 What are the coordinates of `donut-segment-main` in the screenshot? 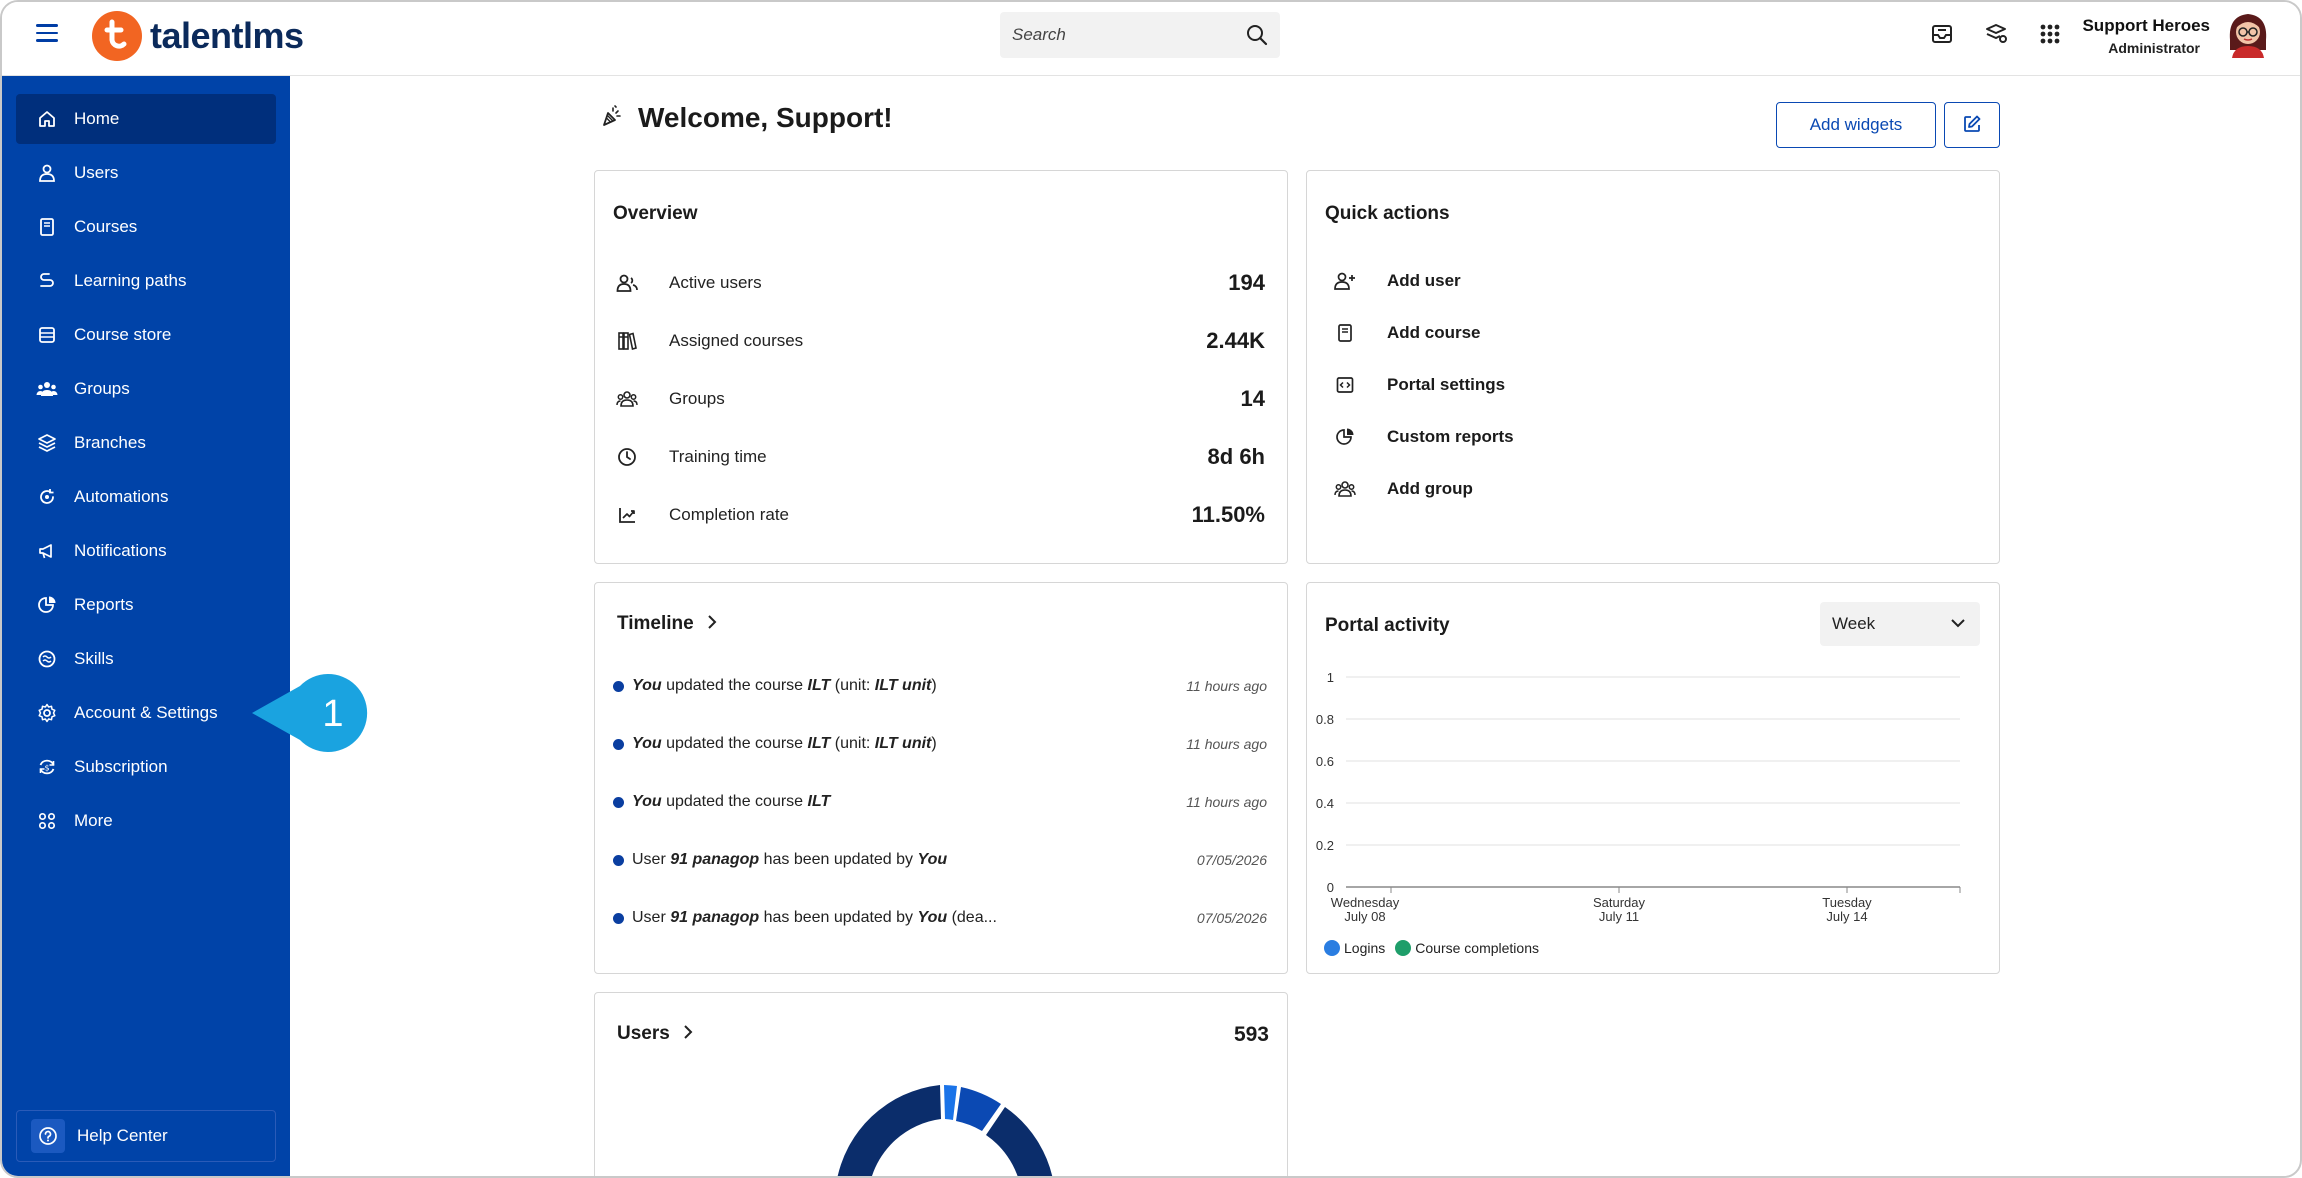 It's located at (889, 1130).